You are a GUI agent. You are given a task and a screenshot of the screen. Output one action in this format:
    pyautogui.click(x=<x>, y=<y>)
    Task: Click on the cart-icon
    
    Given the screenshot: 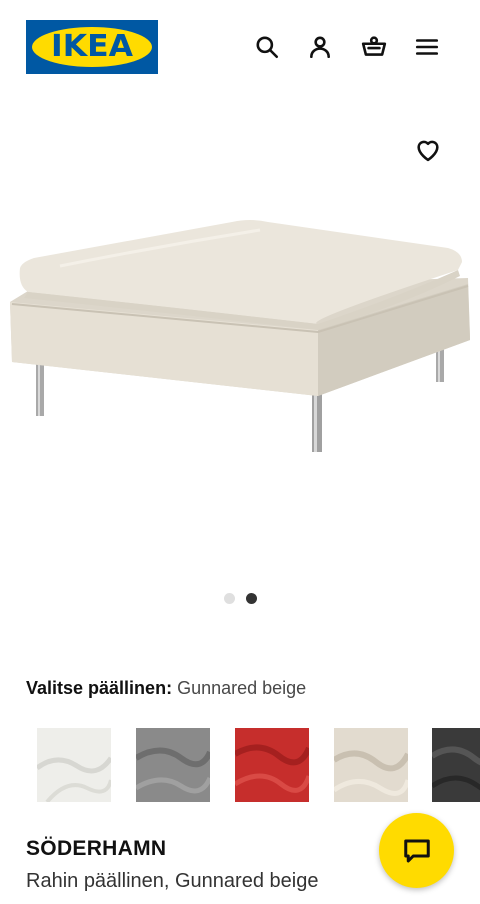 What is the action you would take?
    pyautogui.click(x=374, y=47)
    